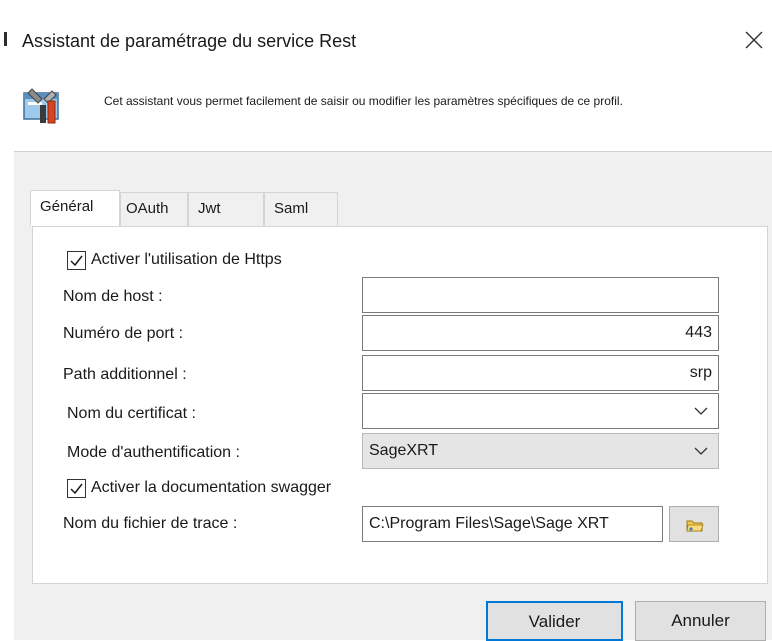  Describe the element at coordinates (226, 209) in the screenshot. I see `tab-jwt: Jwt` at that location.